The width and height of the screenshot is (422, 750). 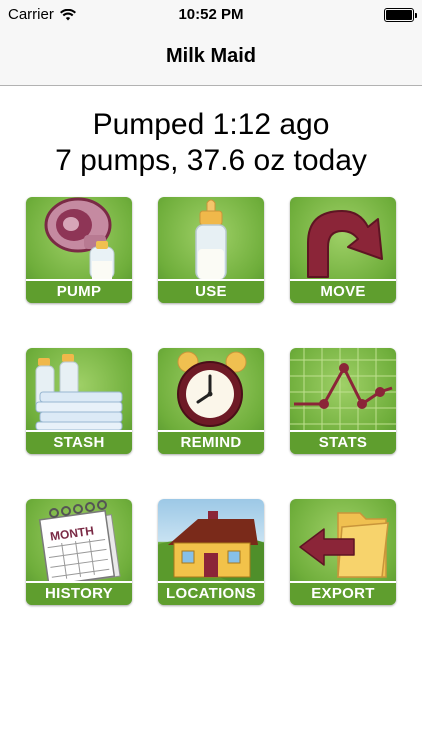 What do you see at coordinates (79, 442) in the screenshot?
I see `stash-label: STASH` at bounding box center [79, 442].